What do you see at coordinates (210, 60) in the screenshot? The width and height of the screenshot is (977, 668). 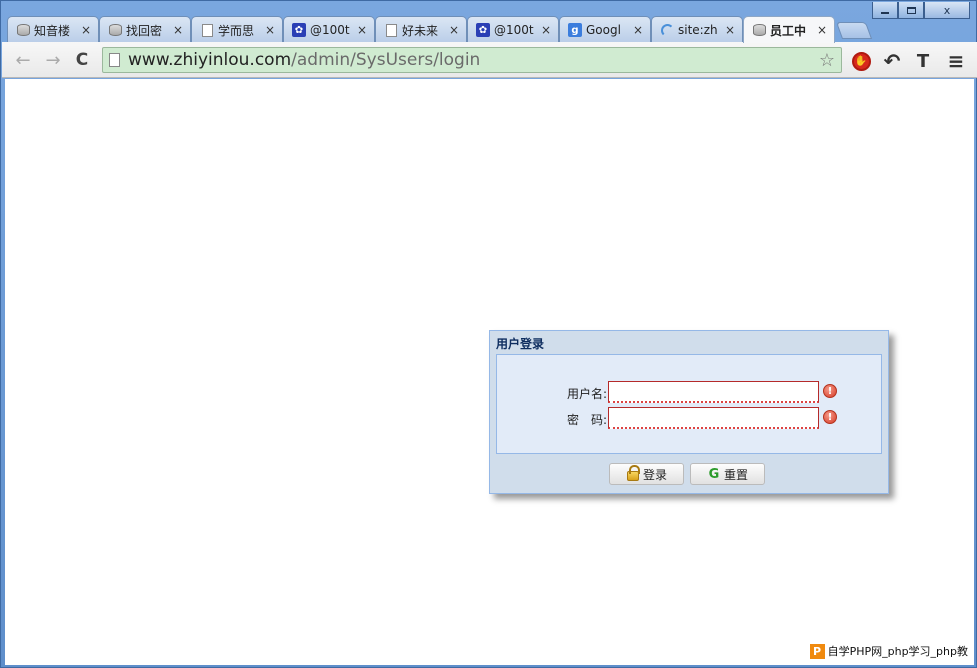 I see `url-host: www.zhiyinlou.com` at bounding box center [210, 60].